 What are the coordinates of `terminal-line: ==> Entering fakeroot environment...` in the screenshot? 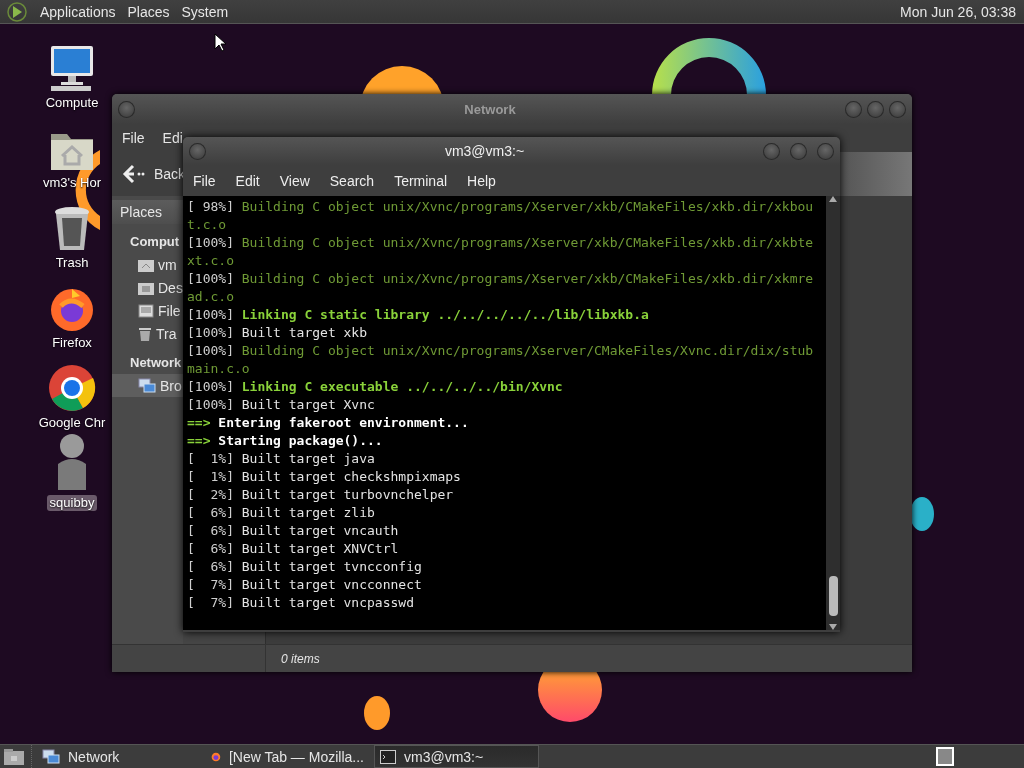 It's located at (328, 423).